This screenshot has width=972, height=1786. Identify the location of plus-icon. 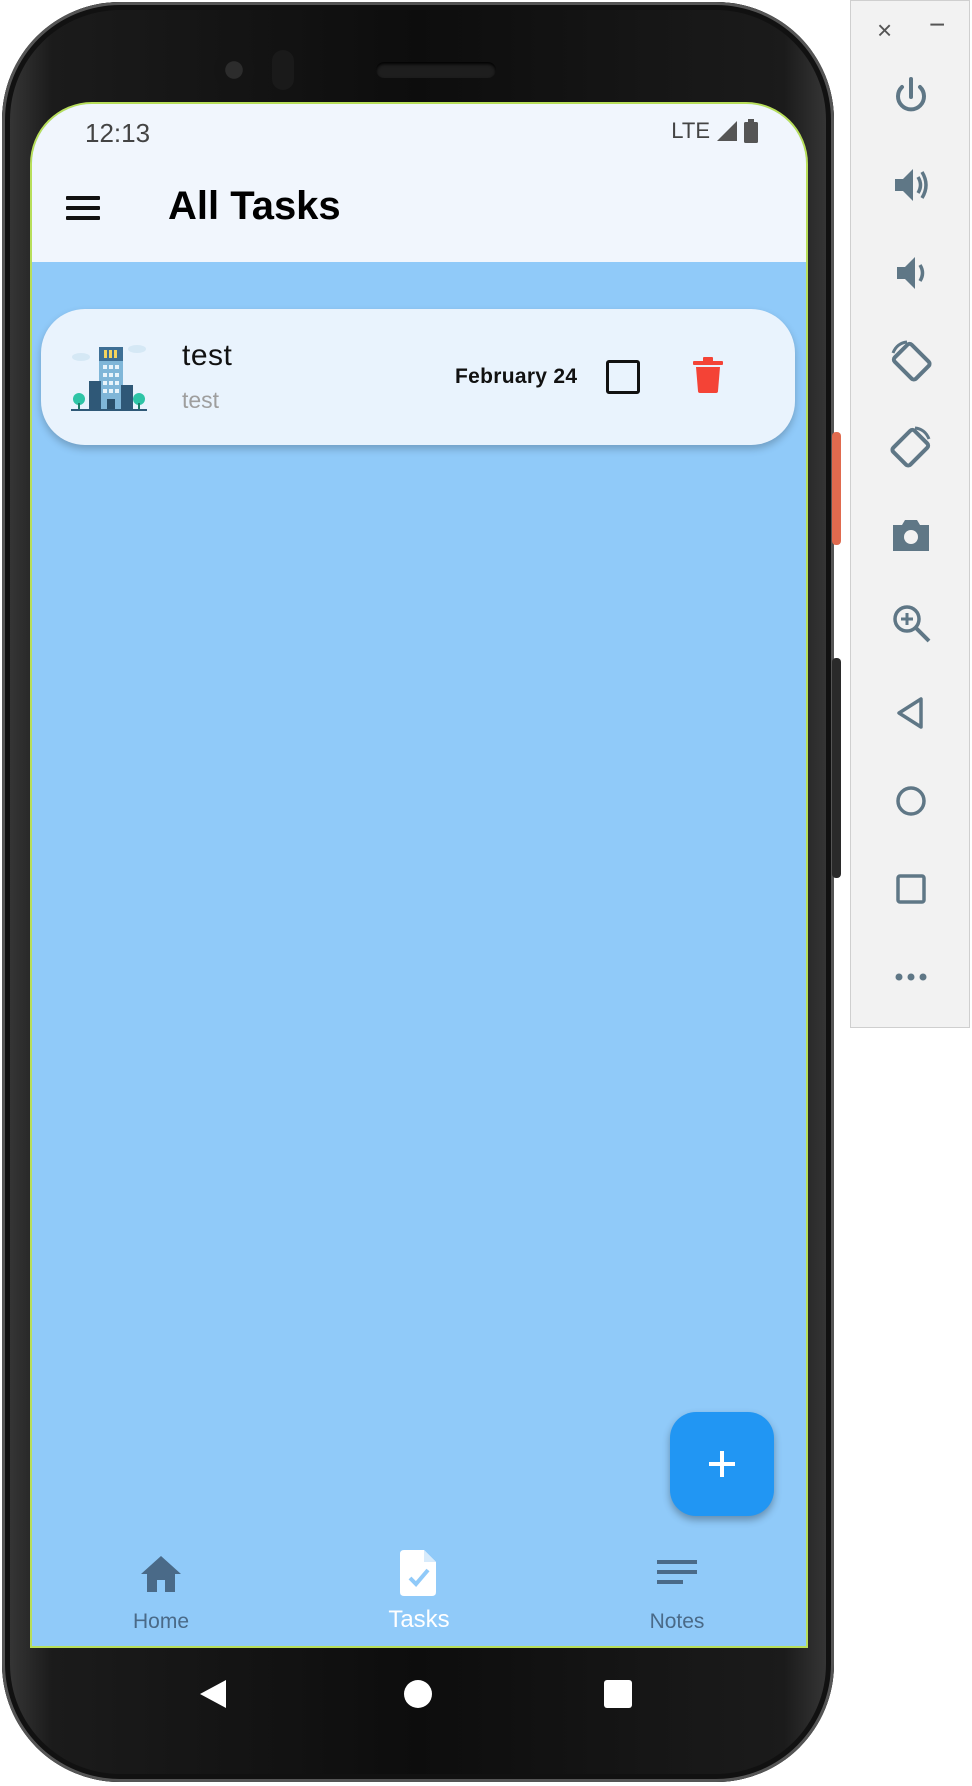
(722, 1464).